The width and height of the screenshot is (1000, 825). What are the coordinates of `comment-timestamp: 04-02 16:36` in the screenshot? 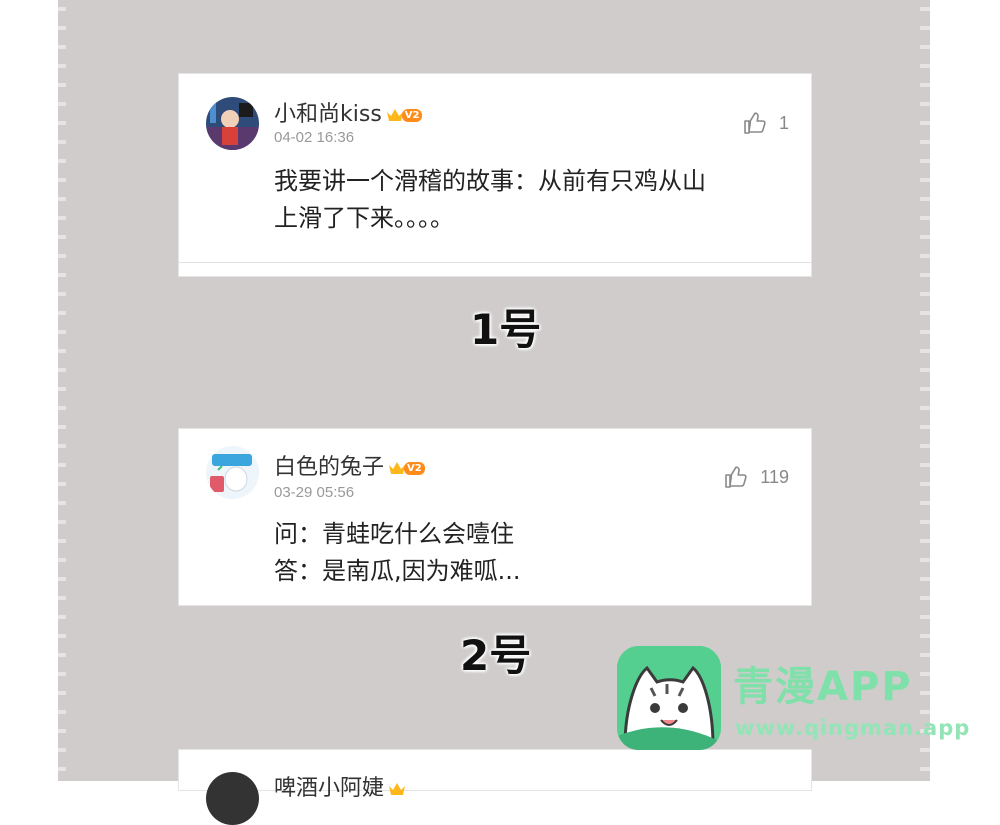 It's located at (314, 137).